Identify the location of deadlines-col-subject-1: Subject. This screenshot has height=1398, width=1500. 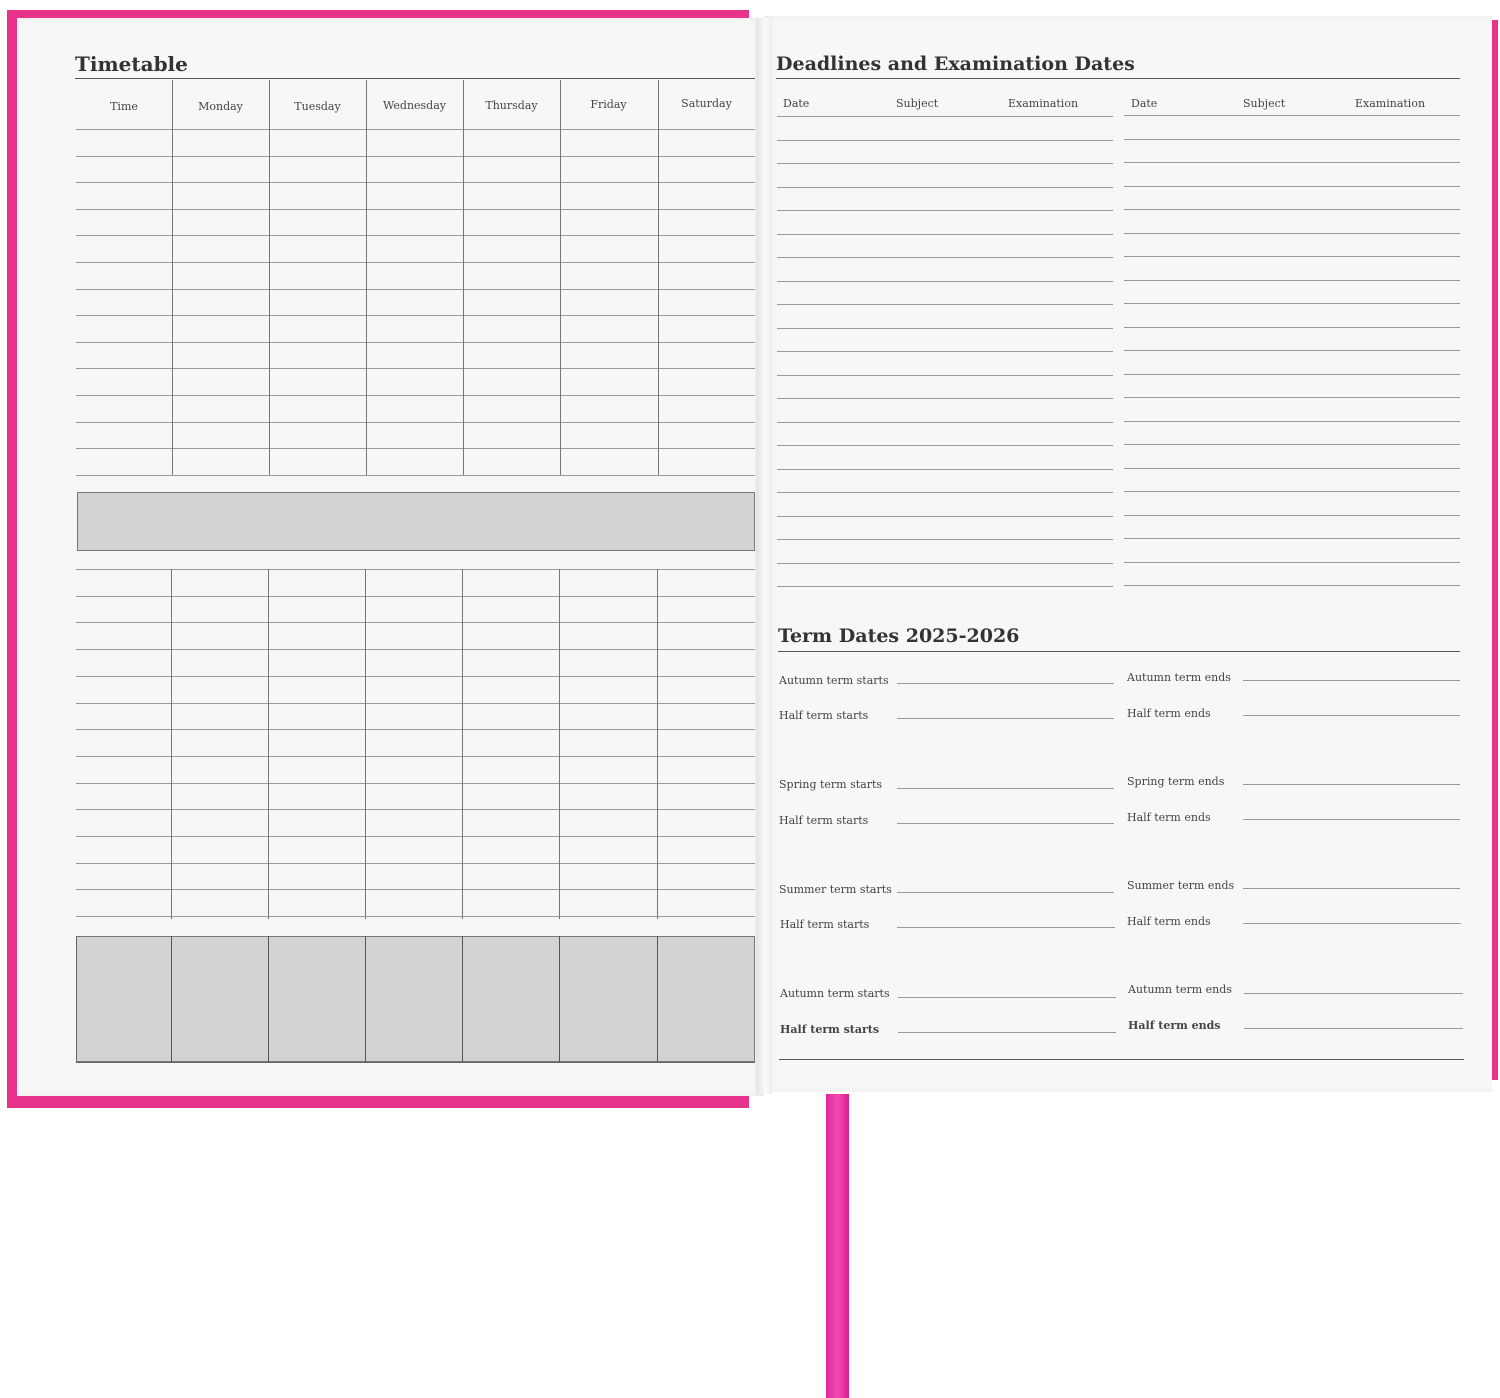
(917, 103).